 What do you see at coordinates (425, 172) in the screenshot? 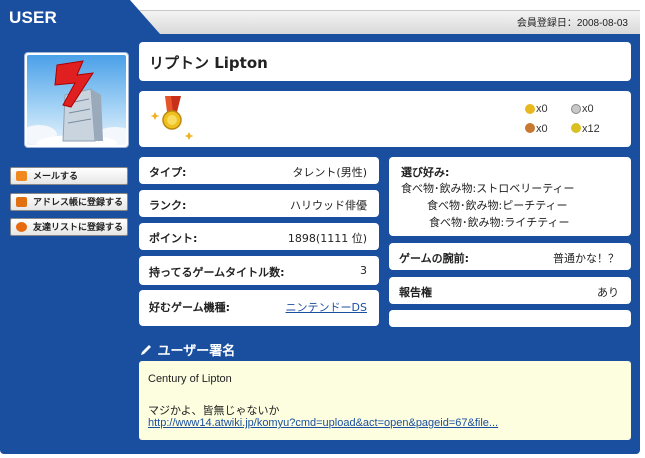
I see `preferences-title: 選び好み:` at bounding box center [425, 172].